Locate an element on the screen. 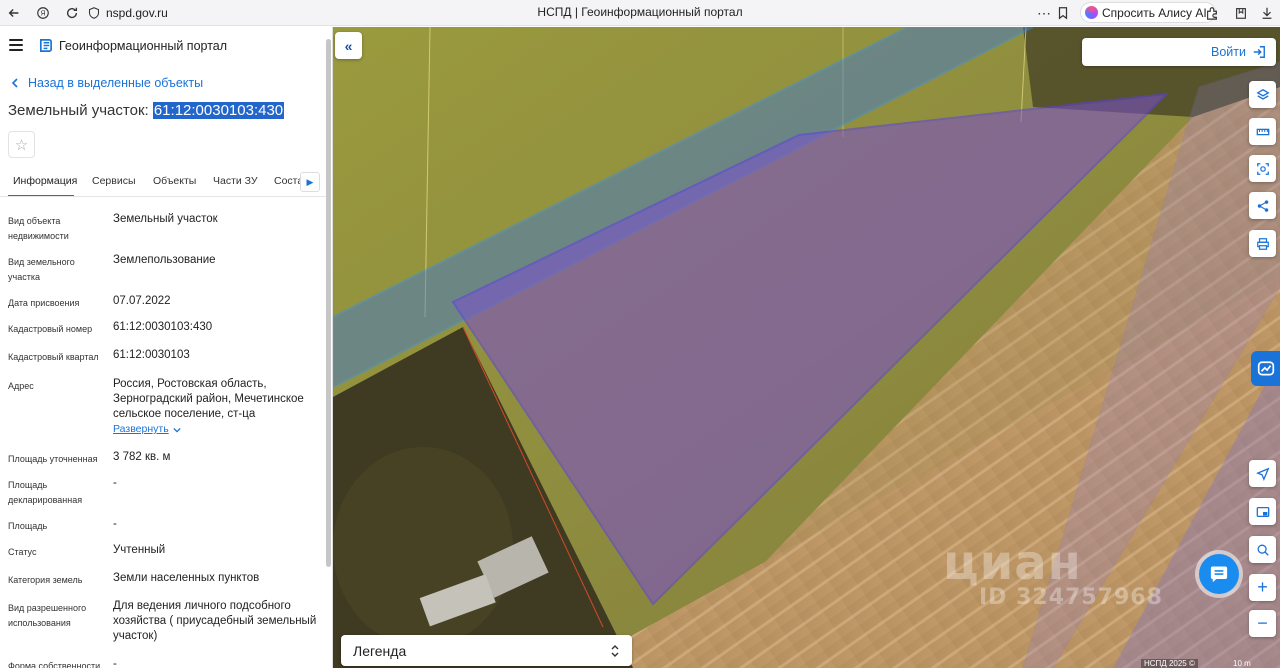 The image size is (1280, 668). menu-icon is located at coordinates (16, 45).